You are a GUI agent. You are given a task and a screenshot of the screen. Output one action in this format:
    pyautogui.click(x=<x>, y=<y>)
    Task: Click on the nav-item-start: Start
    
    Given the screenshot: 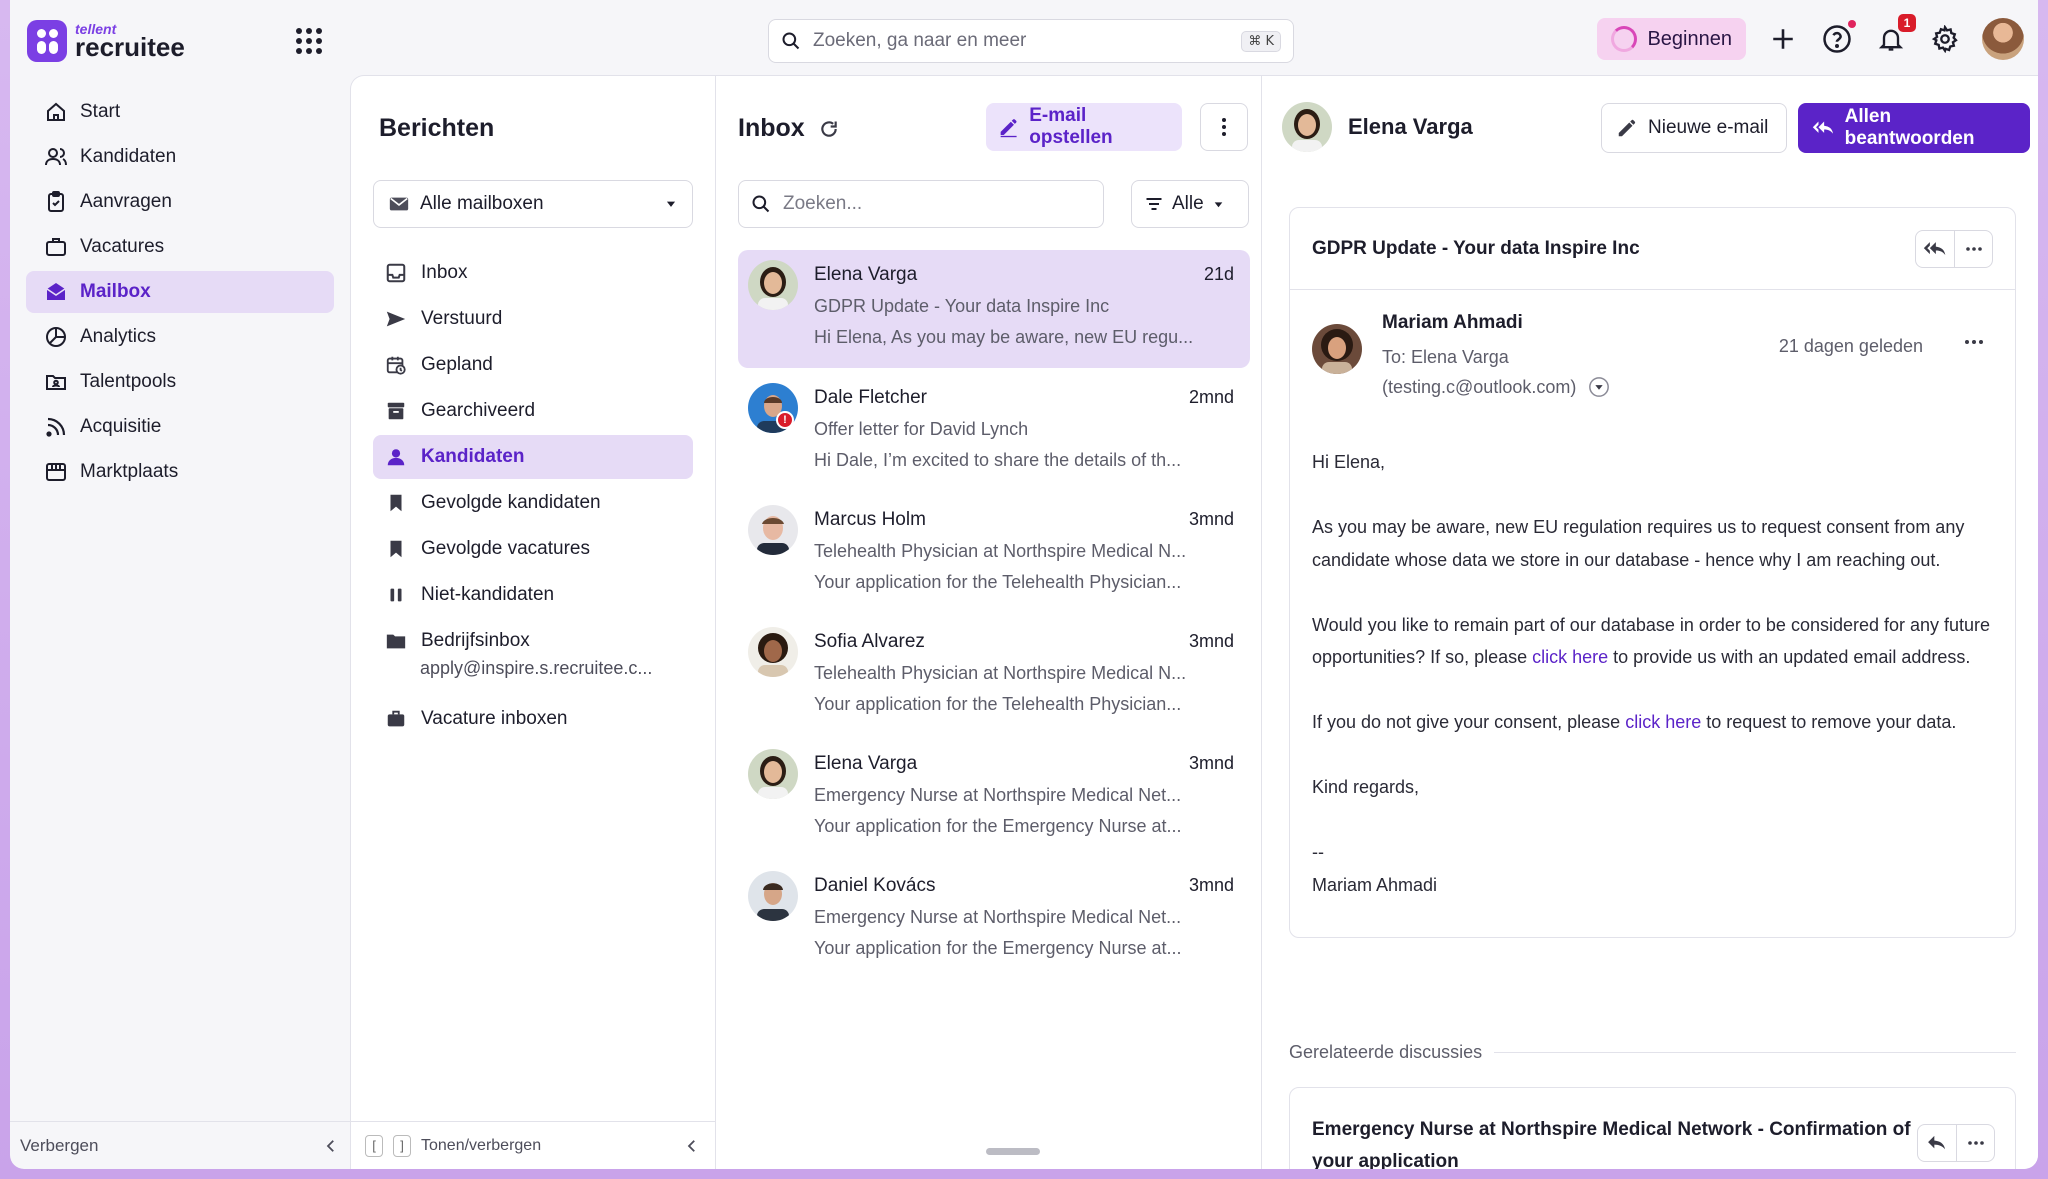 What is the action you would take?
    pyautogui.click(x=180, y=112)
    